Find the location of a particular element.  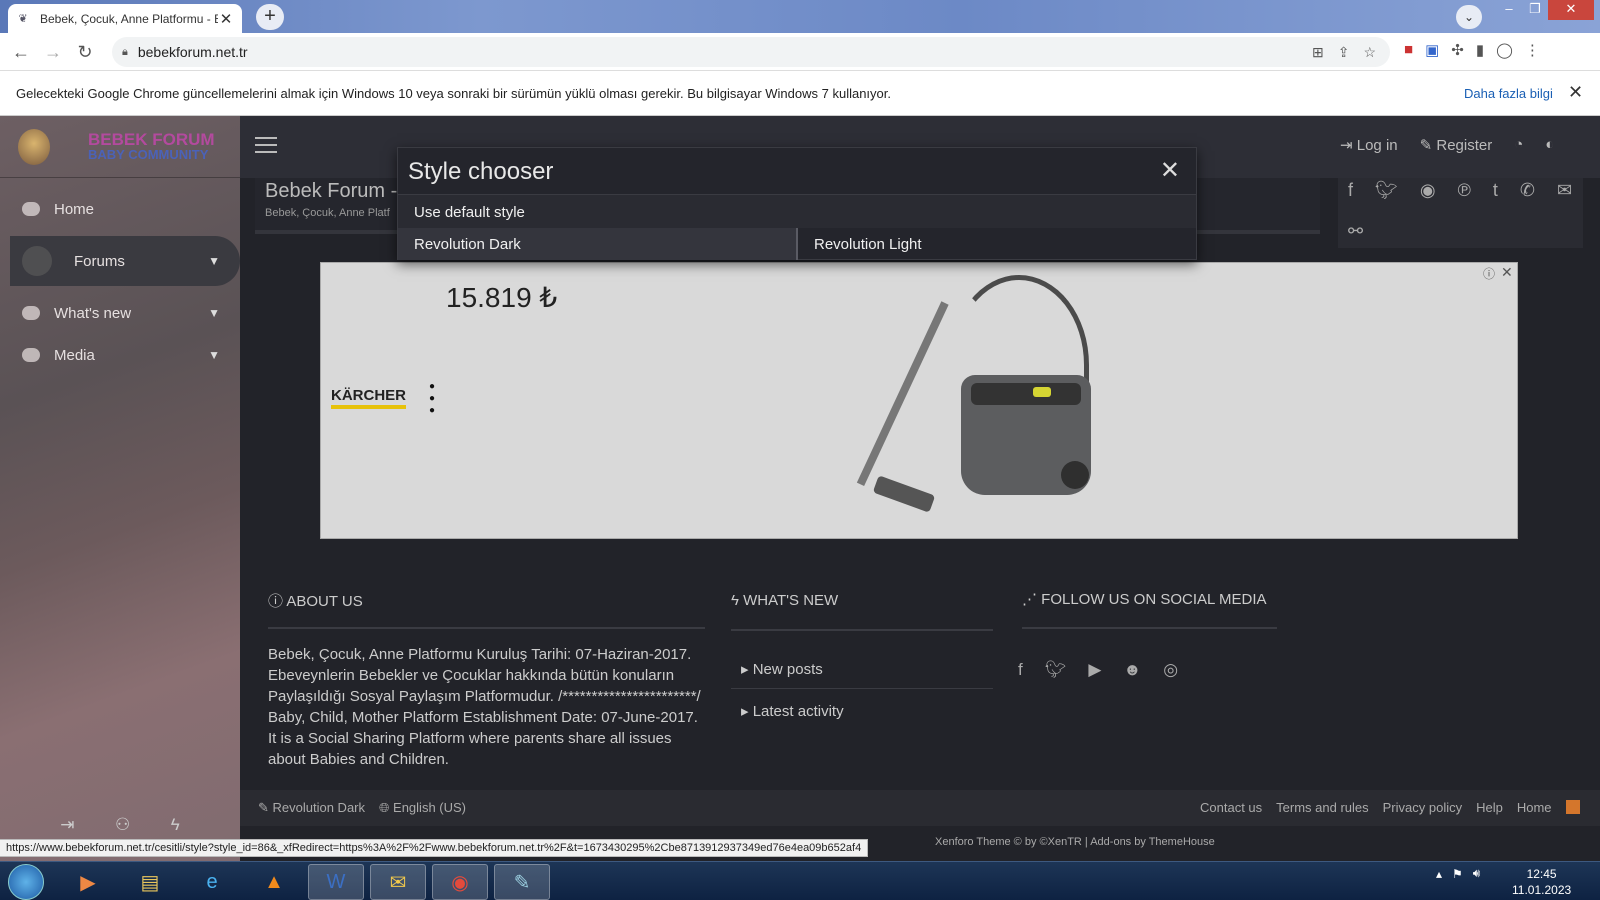

youtube-icon: ▶ is located at coordinates (1094, 670).